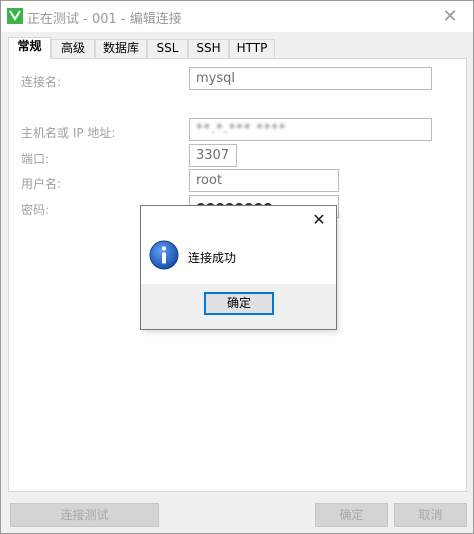 This screenshot has width=474, height=534. What do you see at coordinates (238, 258) in the screenshot?
I see `dialog-body: 连接成功` at bounding box center [238, 258].